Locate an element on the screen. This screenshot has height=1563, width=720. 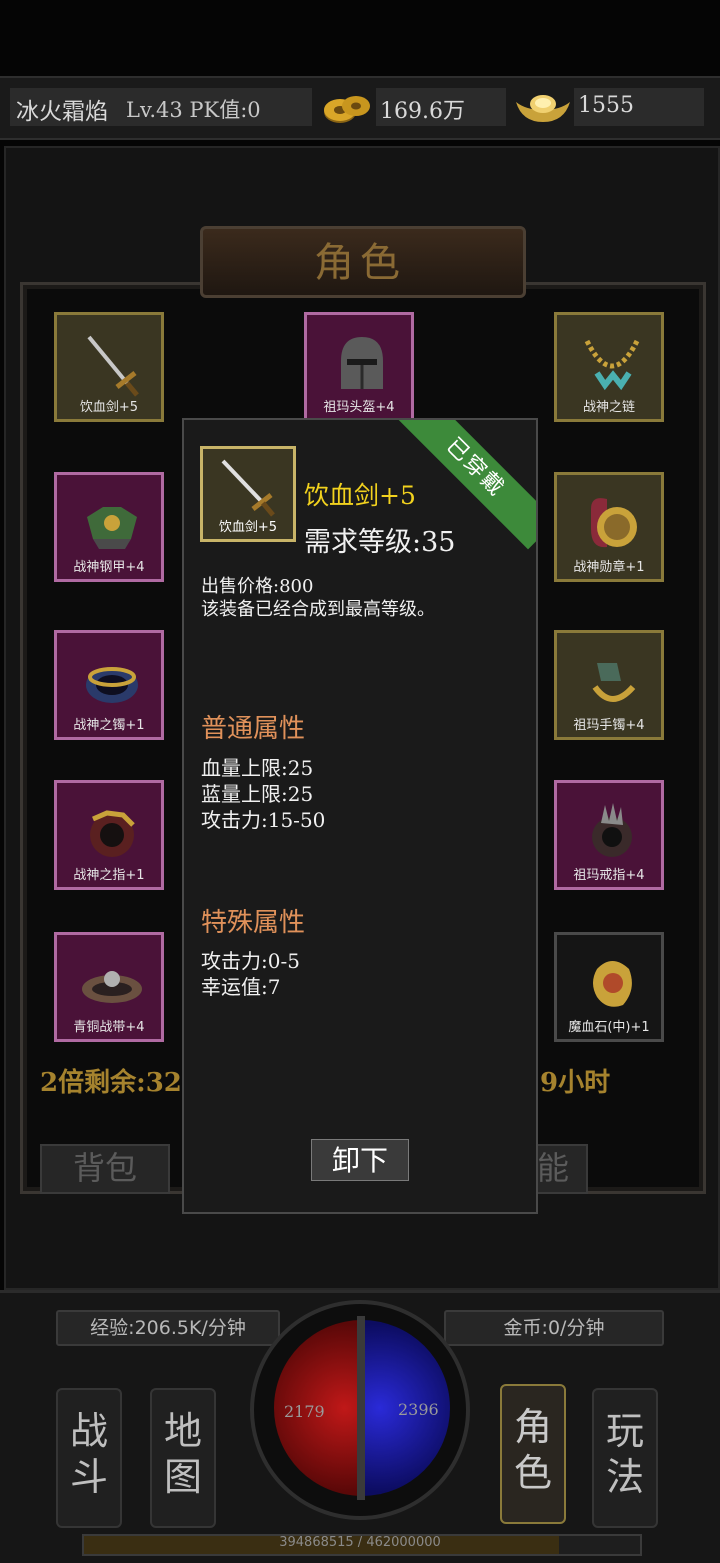
slot-label: 魔血石(中)+1 is located at coordinates (609, 1027).